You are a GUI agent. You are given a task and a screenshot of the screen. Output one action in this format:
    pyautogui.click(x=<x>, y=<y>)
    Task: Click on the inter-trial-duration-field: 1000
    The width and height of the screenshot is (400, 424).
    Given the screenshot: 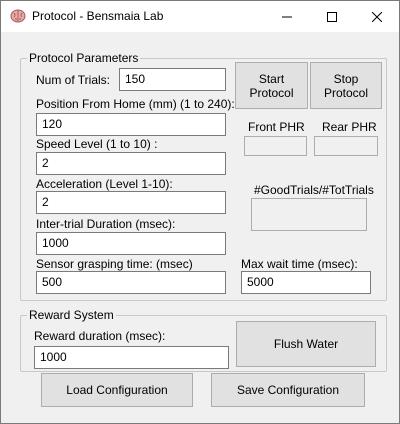 What is the action you would take?
    pyautogui.click(x=131, y=243)
    